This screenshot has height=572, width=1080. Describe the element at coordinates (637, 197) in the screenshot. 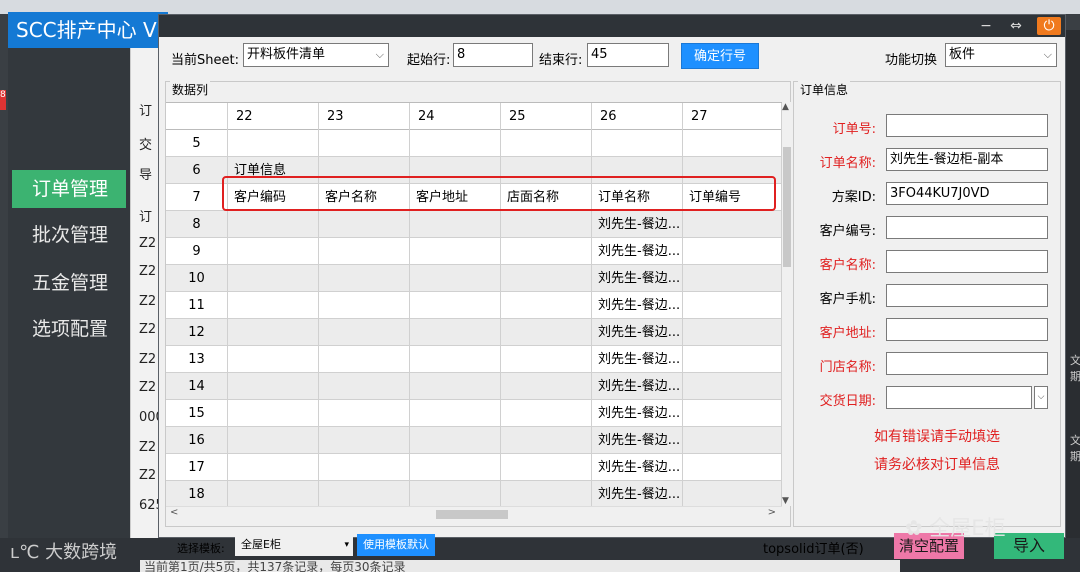

I see `grid-cell: 订单名称` at that location.